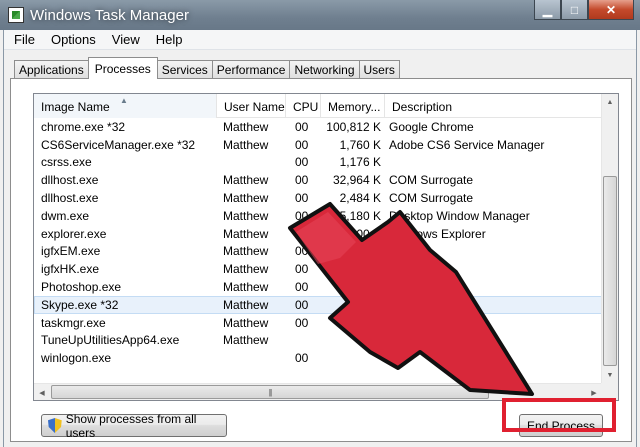 This screenshot has width=640, height=447. Describe the element at coordinates (73, 39) in the screenshot. I see `menu-options: Options` at that location.